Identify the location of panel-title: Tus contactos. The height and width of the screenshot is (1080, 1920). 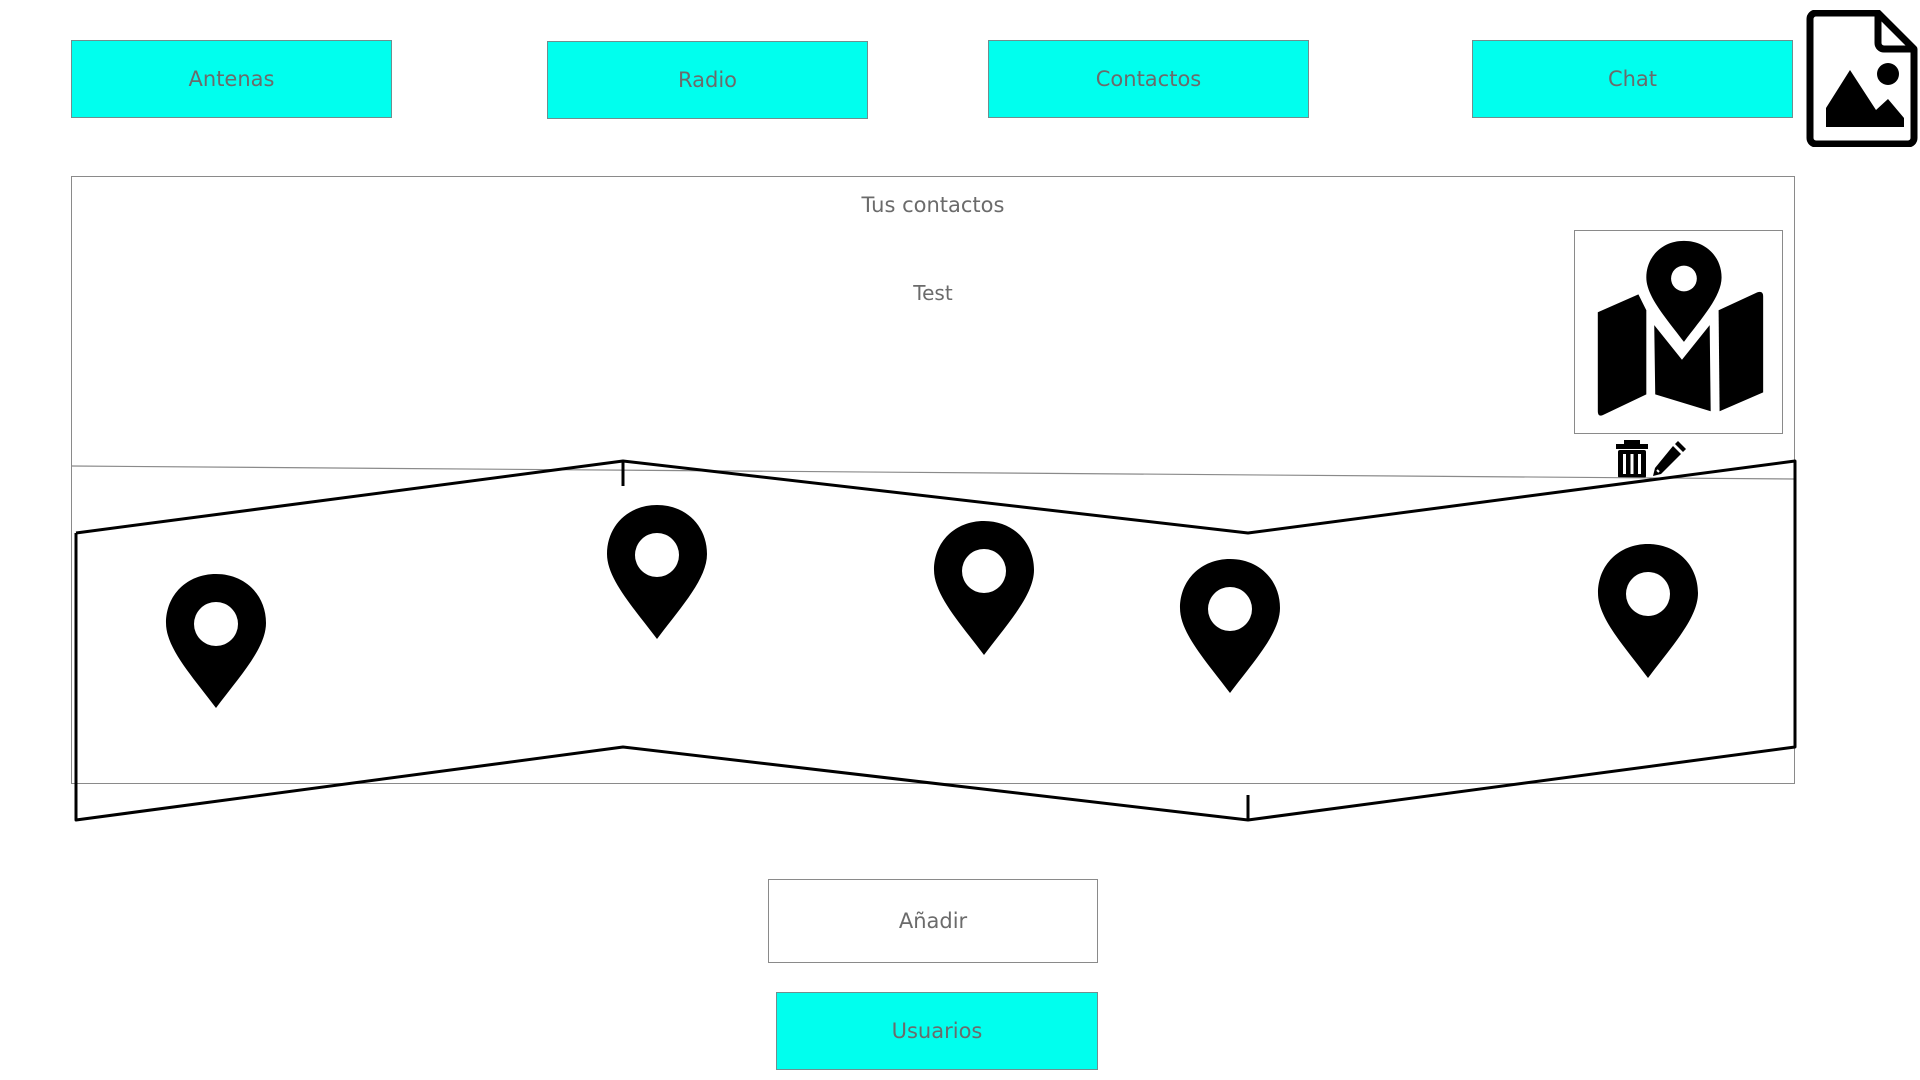
(933, 205).